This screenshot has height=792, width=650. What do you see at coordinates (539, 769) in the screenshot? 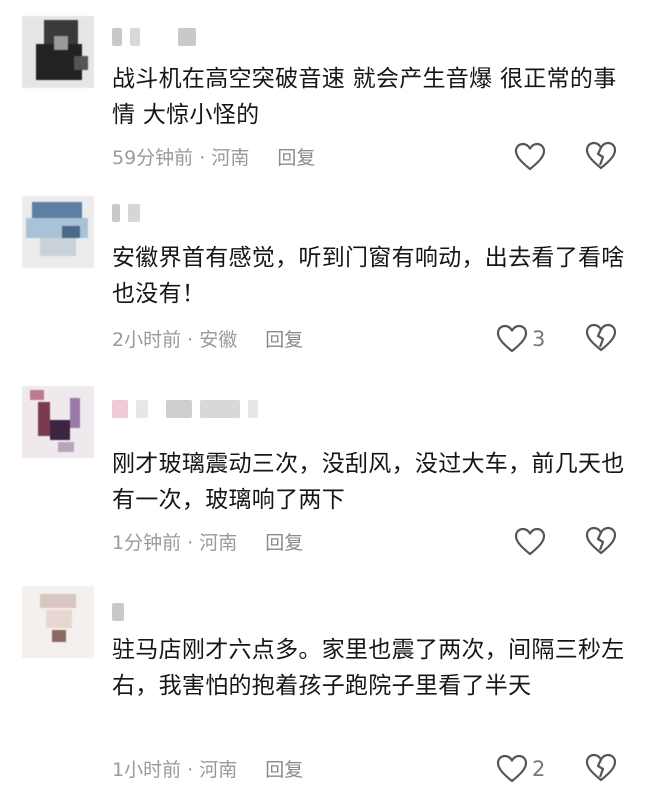
I see `like-count: 2` at bounding box center [539, 769].